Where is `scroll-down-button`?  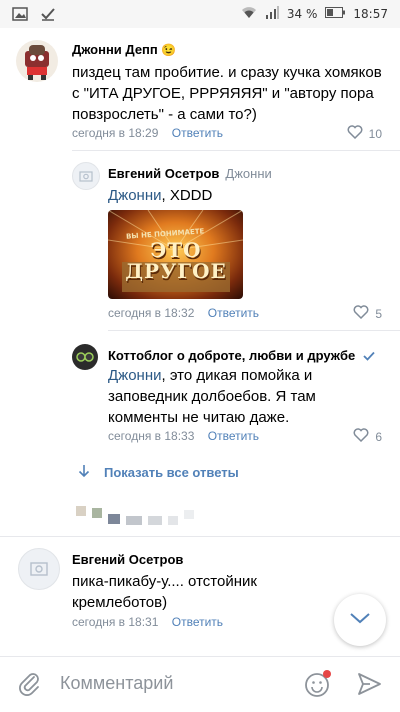 scroll-down-button is located at coordinates (360, 620).